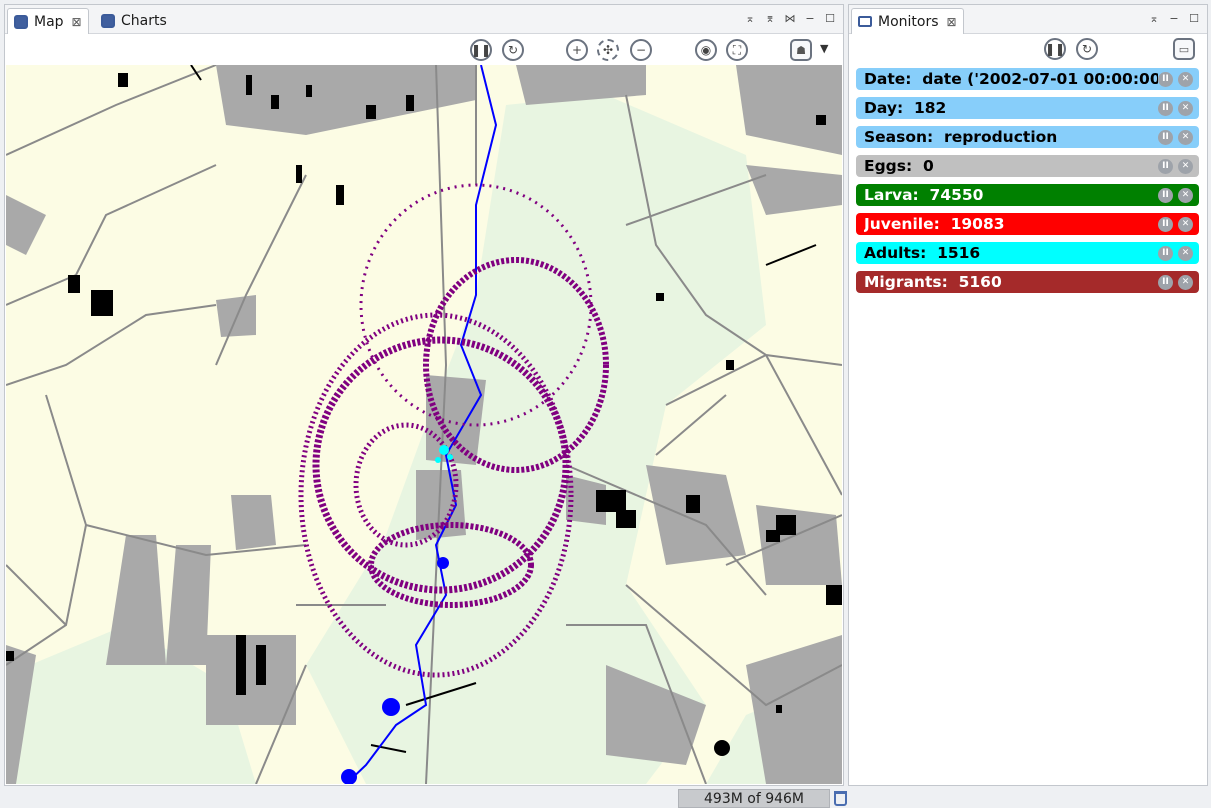 Image resolution: width=1211 pixels, height=808 pixels. What do you see at coordinates (108, 21) in the screenshot?
I see `charts-tab-icon` at bounding box center [108, 21].